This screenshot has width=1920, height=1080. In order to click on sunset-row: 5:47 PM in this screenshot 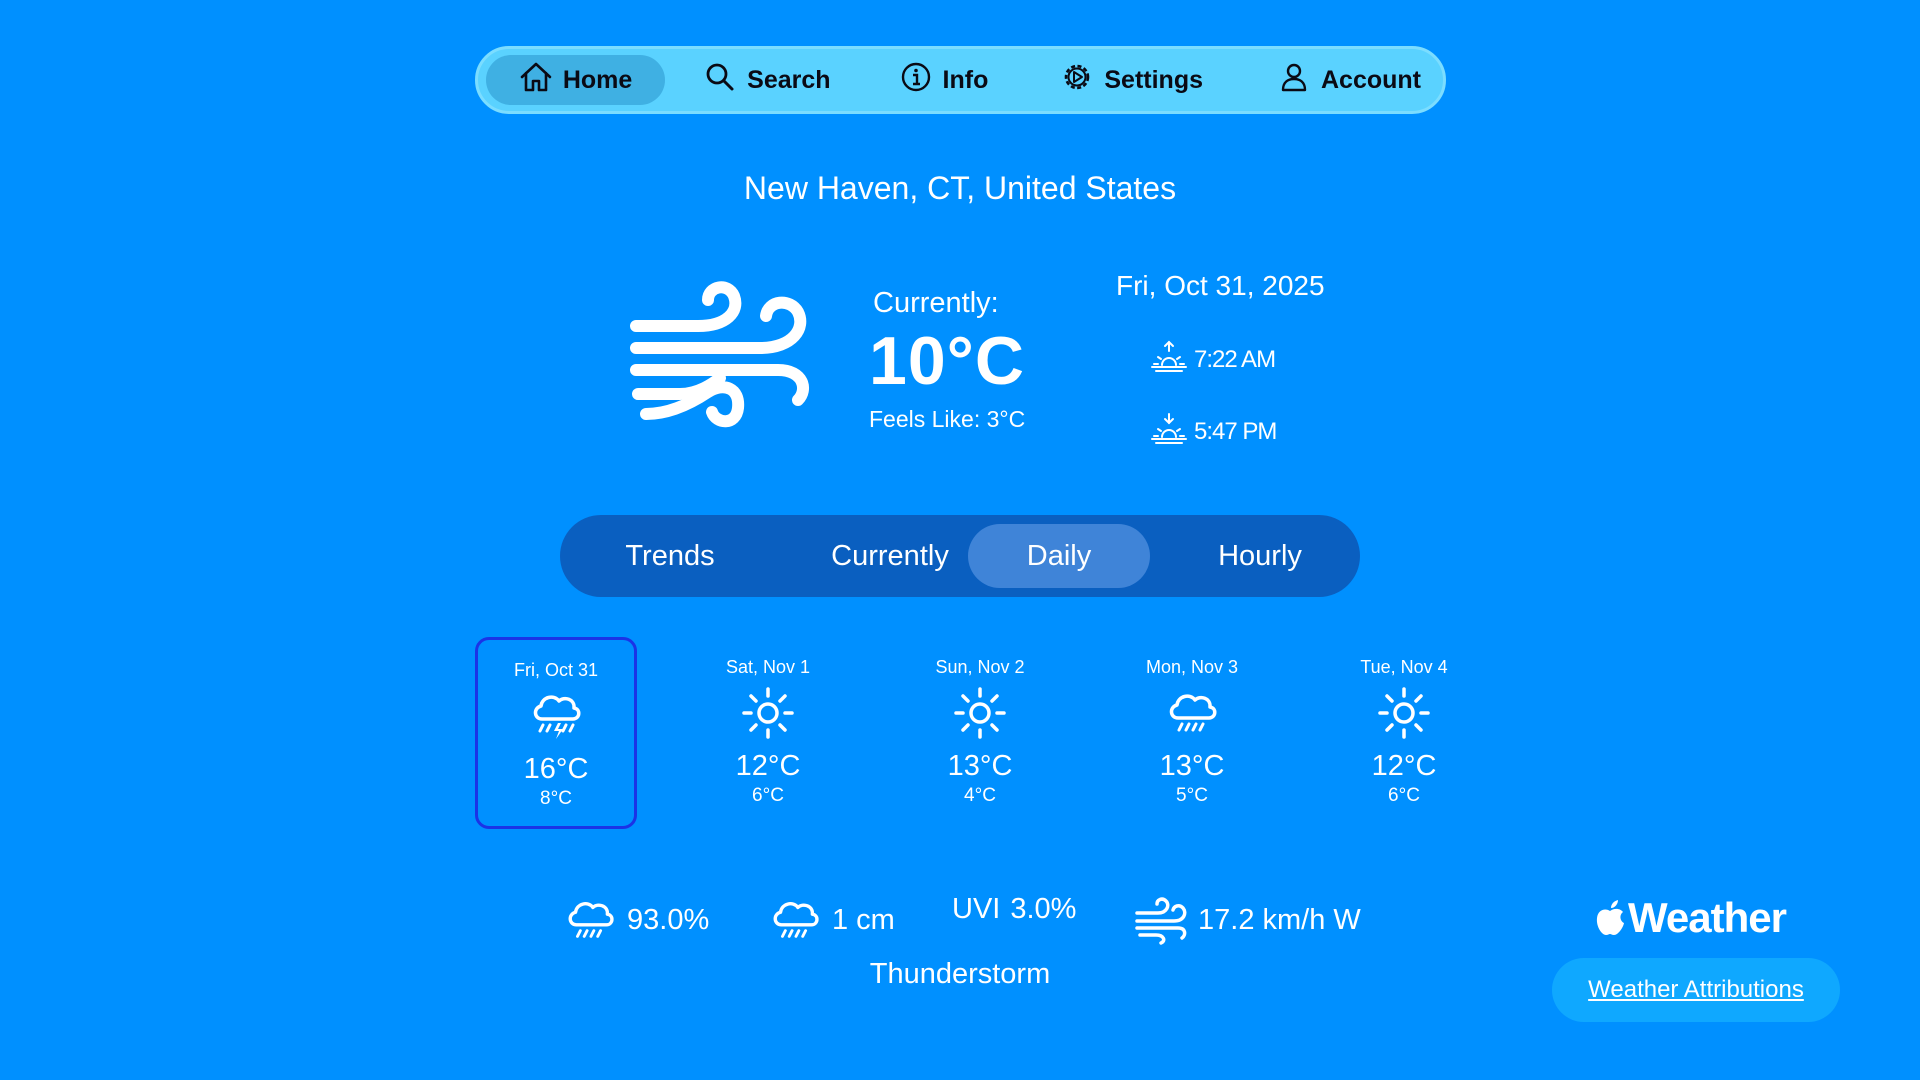, I will do `click(1213, 431)`.